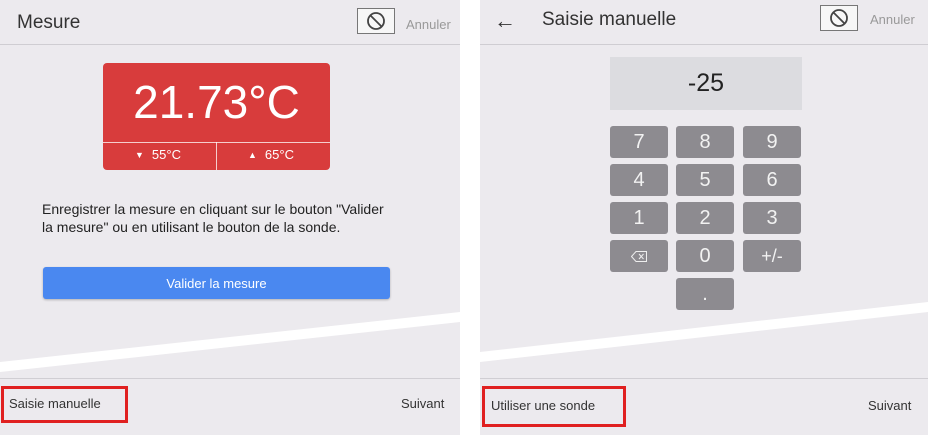  I want to click on sign-toggle-key: +/-, so click(772, 256).